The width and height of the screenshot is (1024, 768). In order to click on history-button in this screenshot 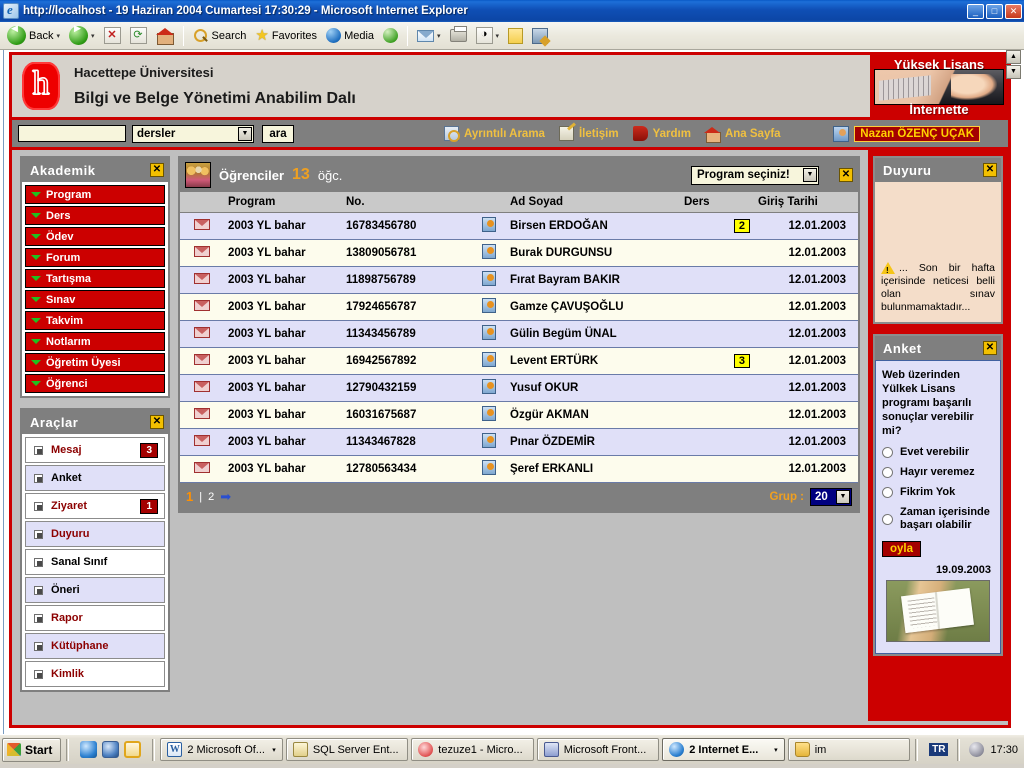, I will do `click(390, 35)`.